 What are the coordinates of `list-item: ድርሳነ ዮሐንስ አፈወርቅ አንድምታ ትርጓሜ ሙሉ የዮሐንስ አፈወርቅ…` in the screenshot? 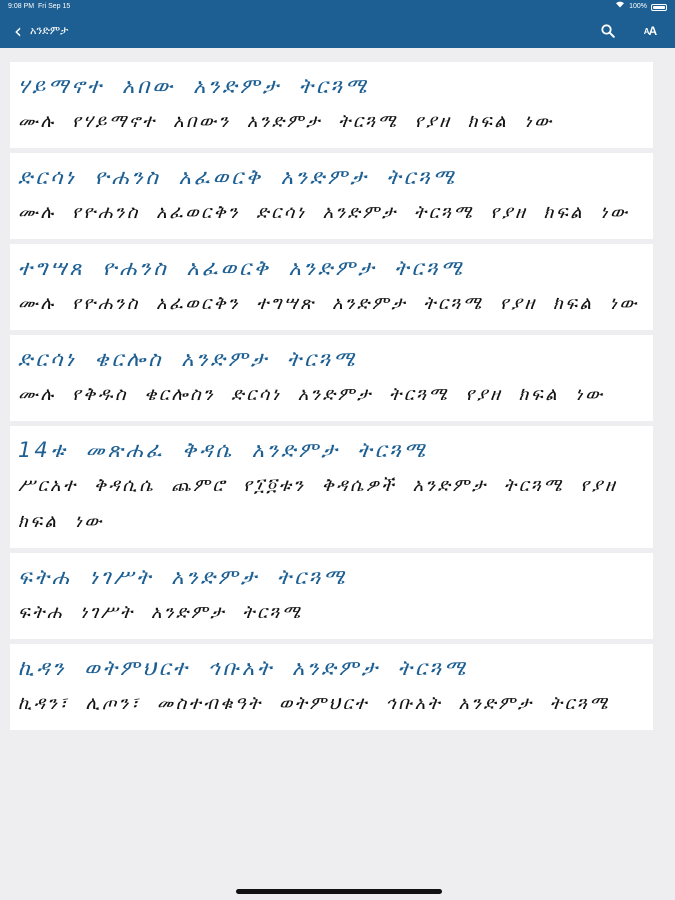 It's located at (331, 196).